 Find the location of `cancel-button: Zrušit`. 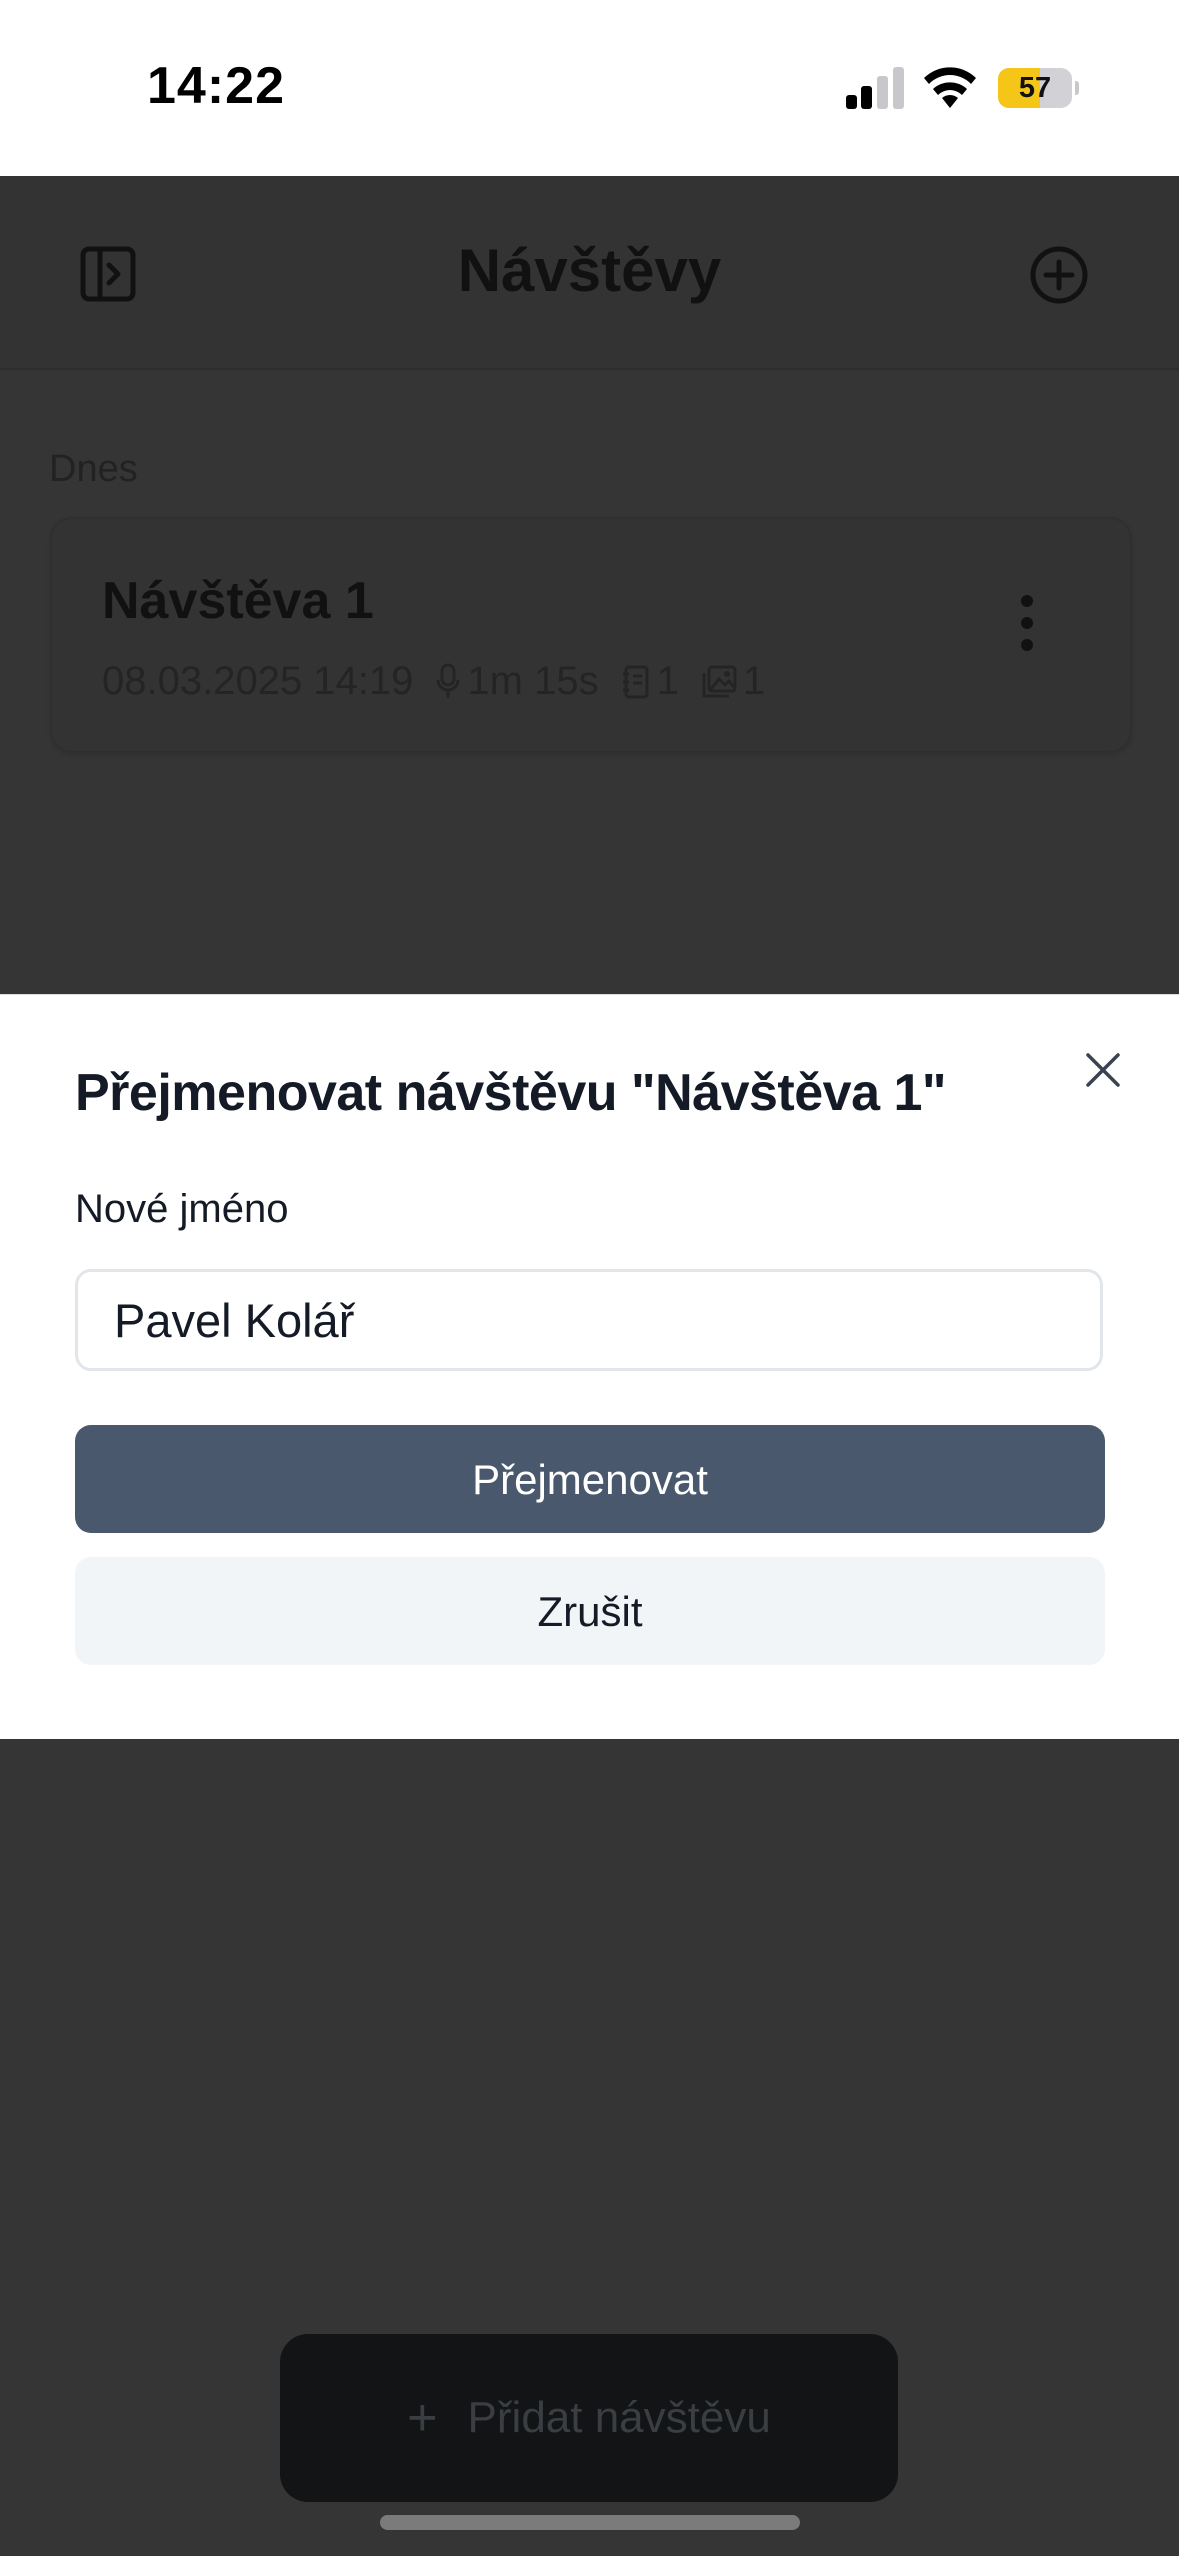

cancel-button: Zrušit is located at coordinates (590, 1611).